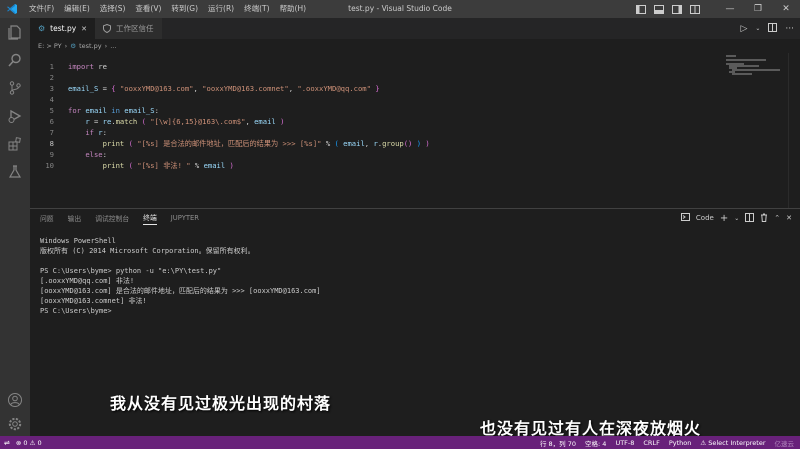 Image resolution: width=800 pixels, height=449 pixels. What do you see at coordinates (93, 301) in the screenshot?
I see `terminal-line: [ooxxYMD@163.comnet] 非法!` at bounding box center [93, 301].